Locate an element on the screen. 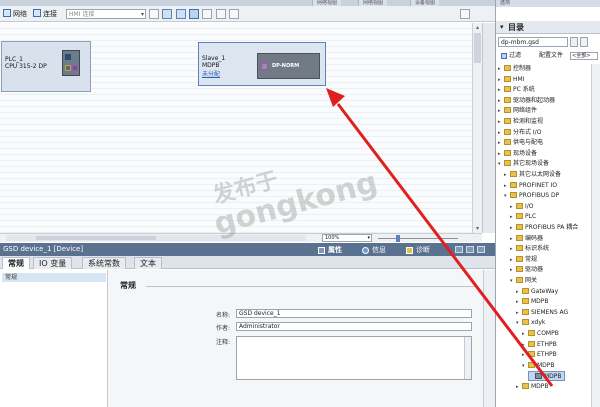 The image size is (600, 407). tab-info: 信息 is located at coordinates (374, 250).